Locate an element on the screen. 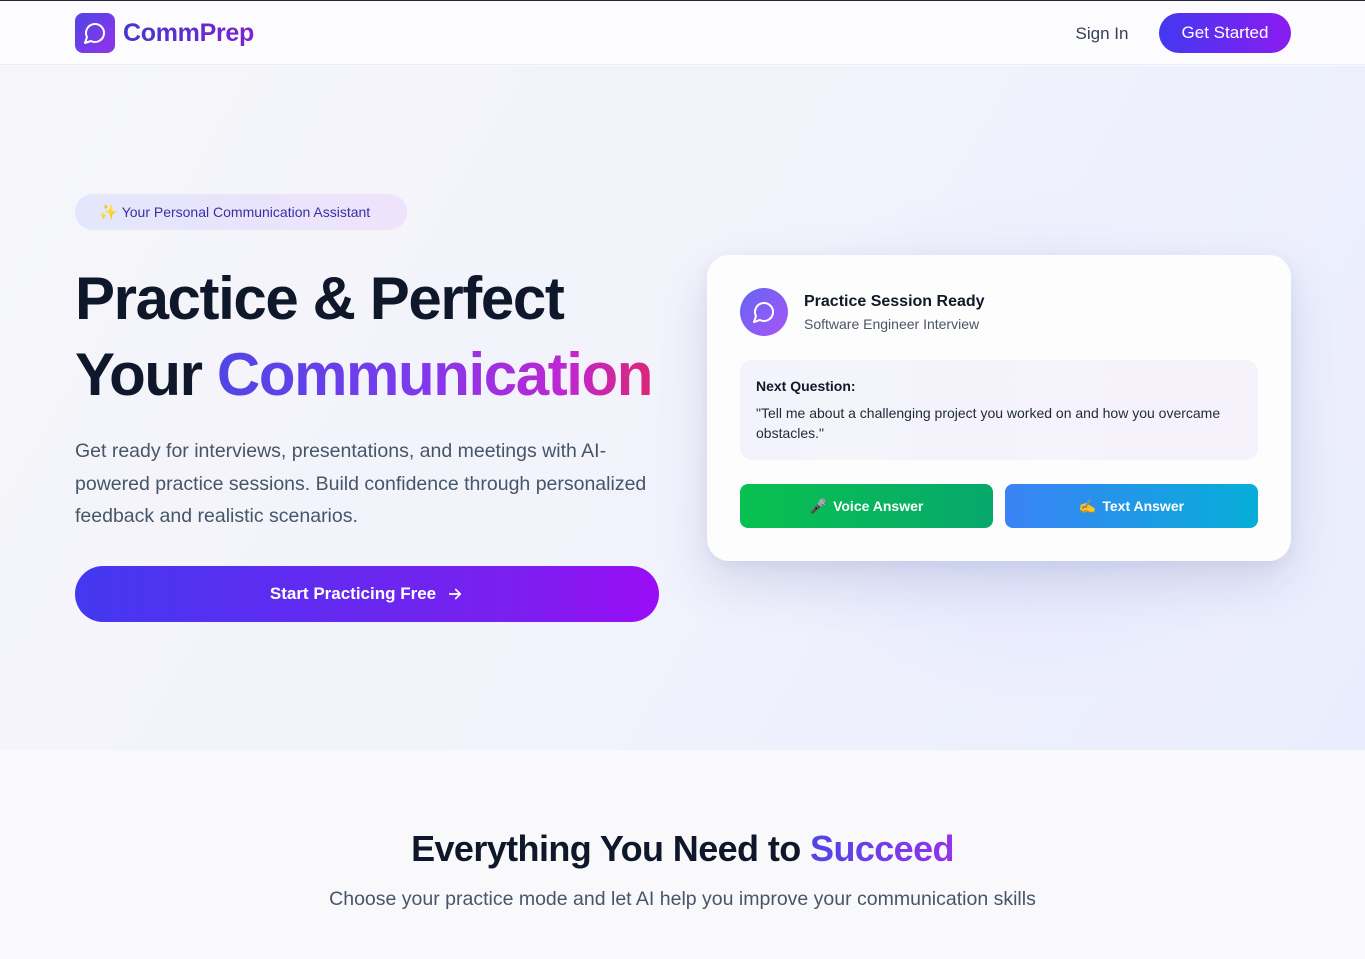  arrow-right-icon is located at coordinates (455, 594).